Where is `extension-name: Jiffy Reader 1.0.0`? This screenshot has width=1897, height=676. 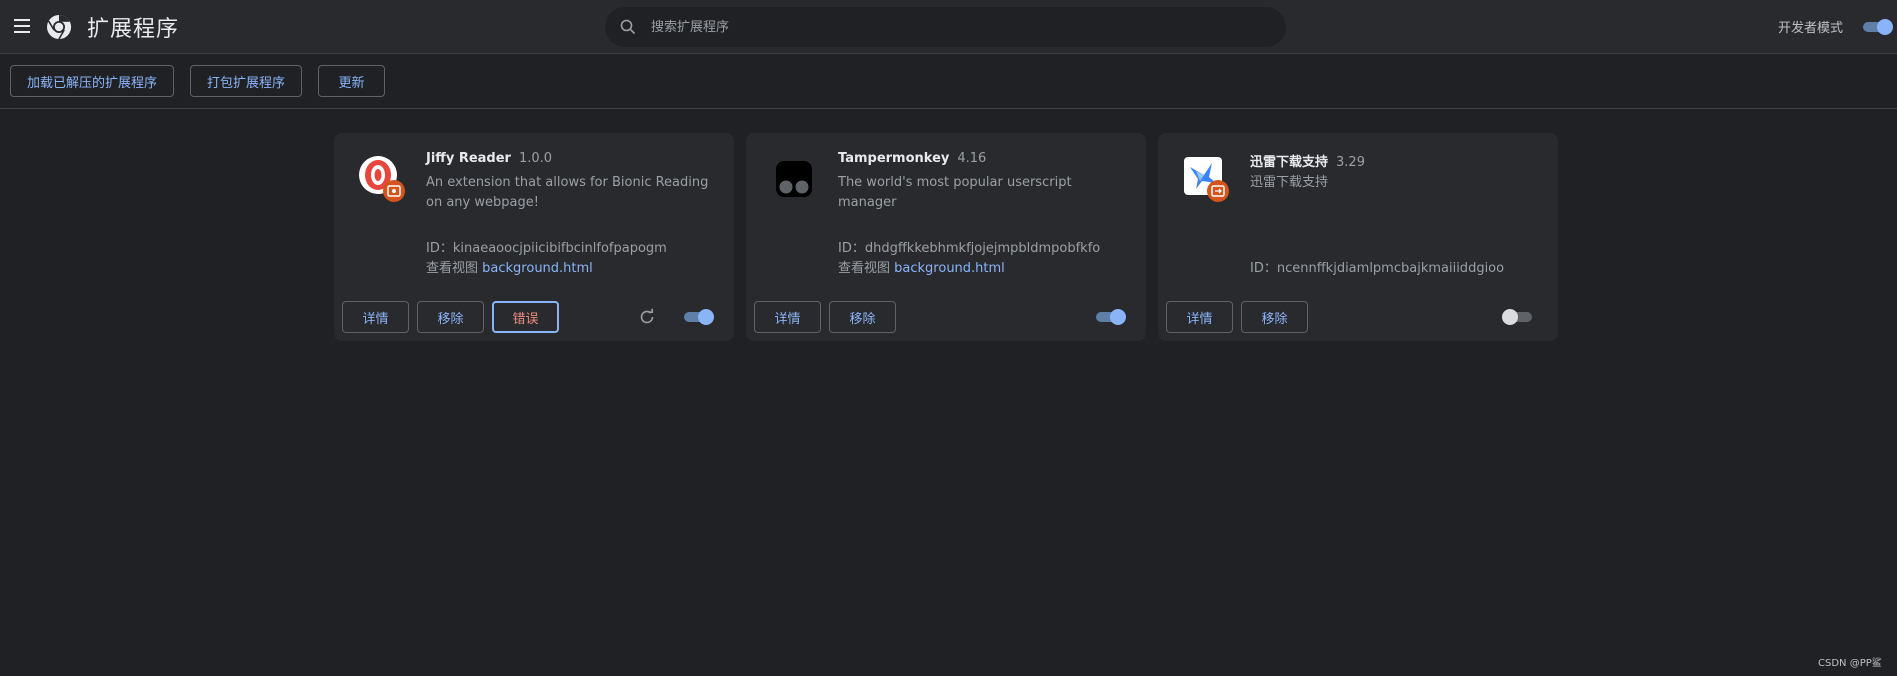
extension-name: Jiffy Reader 1.0.0 is located at coordinates (489, 158).